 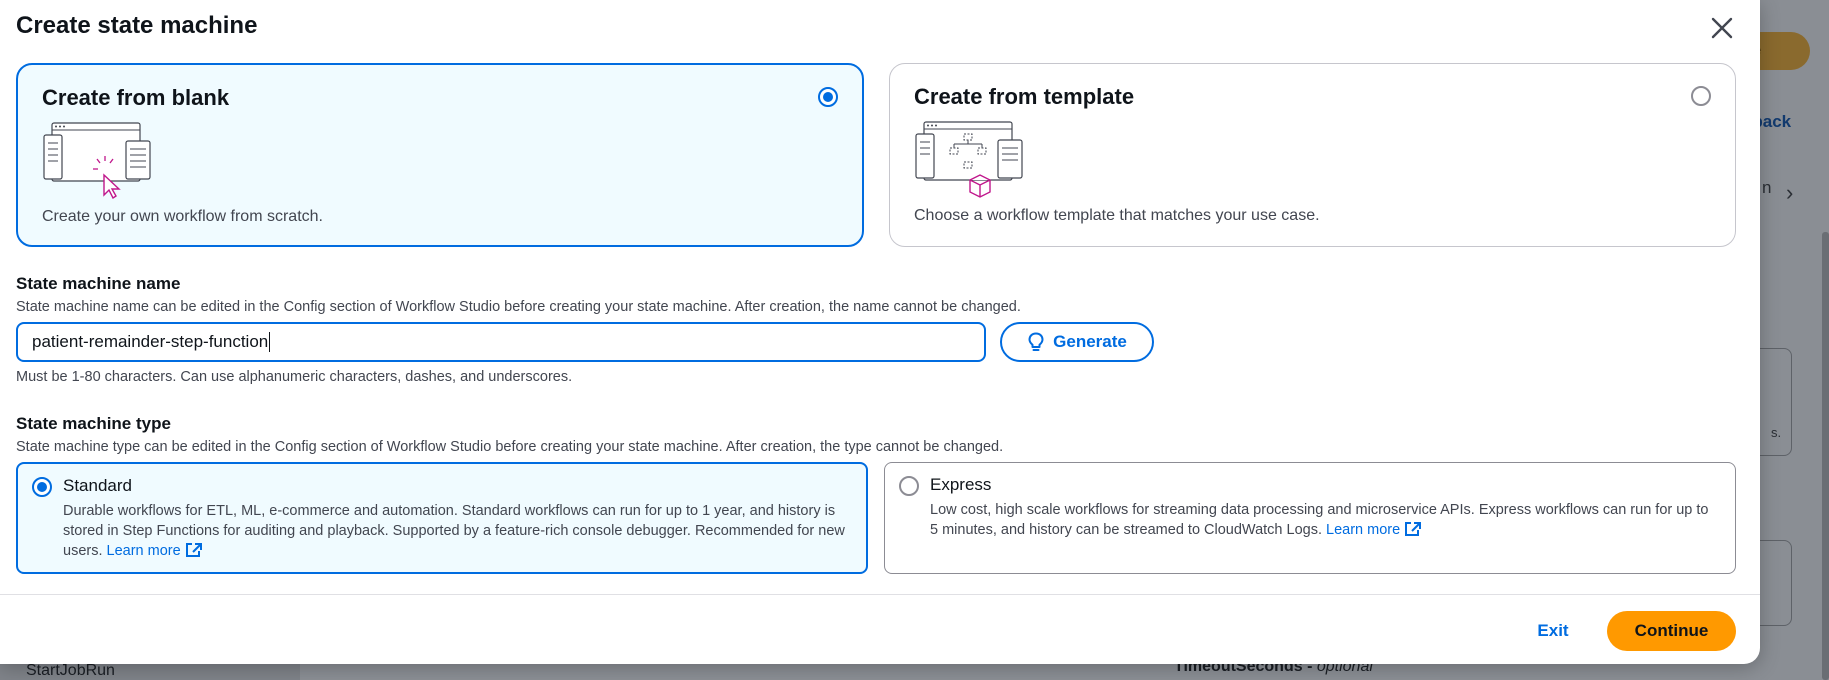 I want to click on text-caret, so click(x=270, y=342).